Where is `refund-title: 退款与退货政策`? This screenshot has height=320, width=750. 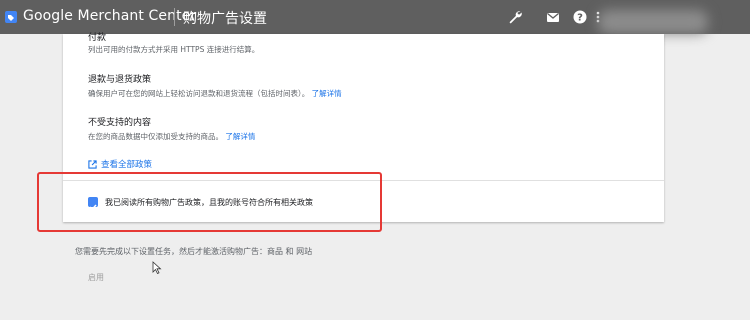
refund-title: 退款与退货政策 is located at coordinates (120, 80).